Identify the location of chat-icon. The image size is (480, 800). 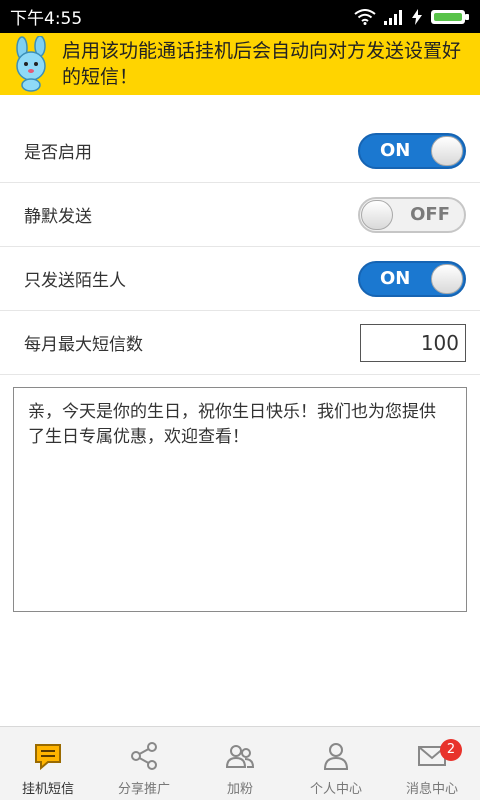
(48, 757).